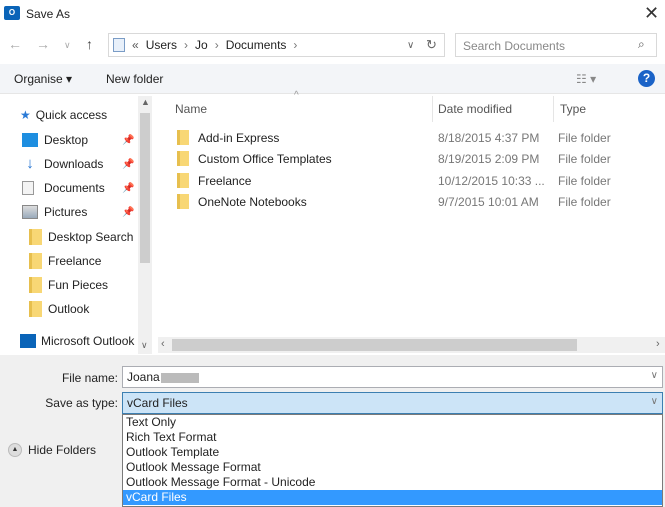  What do you see at coordinates (144, 345) in the screenshot?
I see `scroll-down-icon: ∨` at bounding box center [144, 345].